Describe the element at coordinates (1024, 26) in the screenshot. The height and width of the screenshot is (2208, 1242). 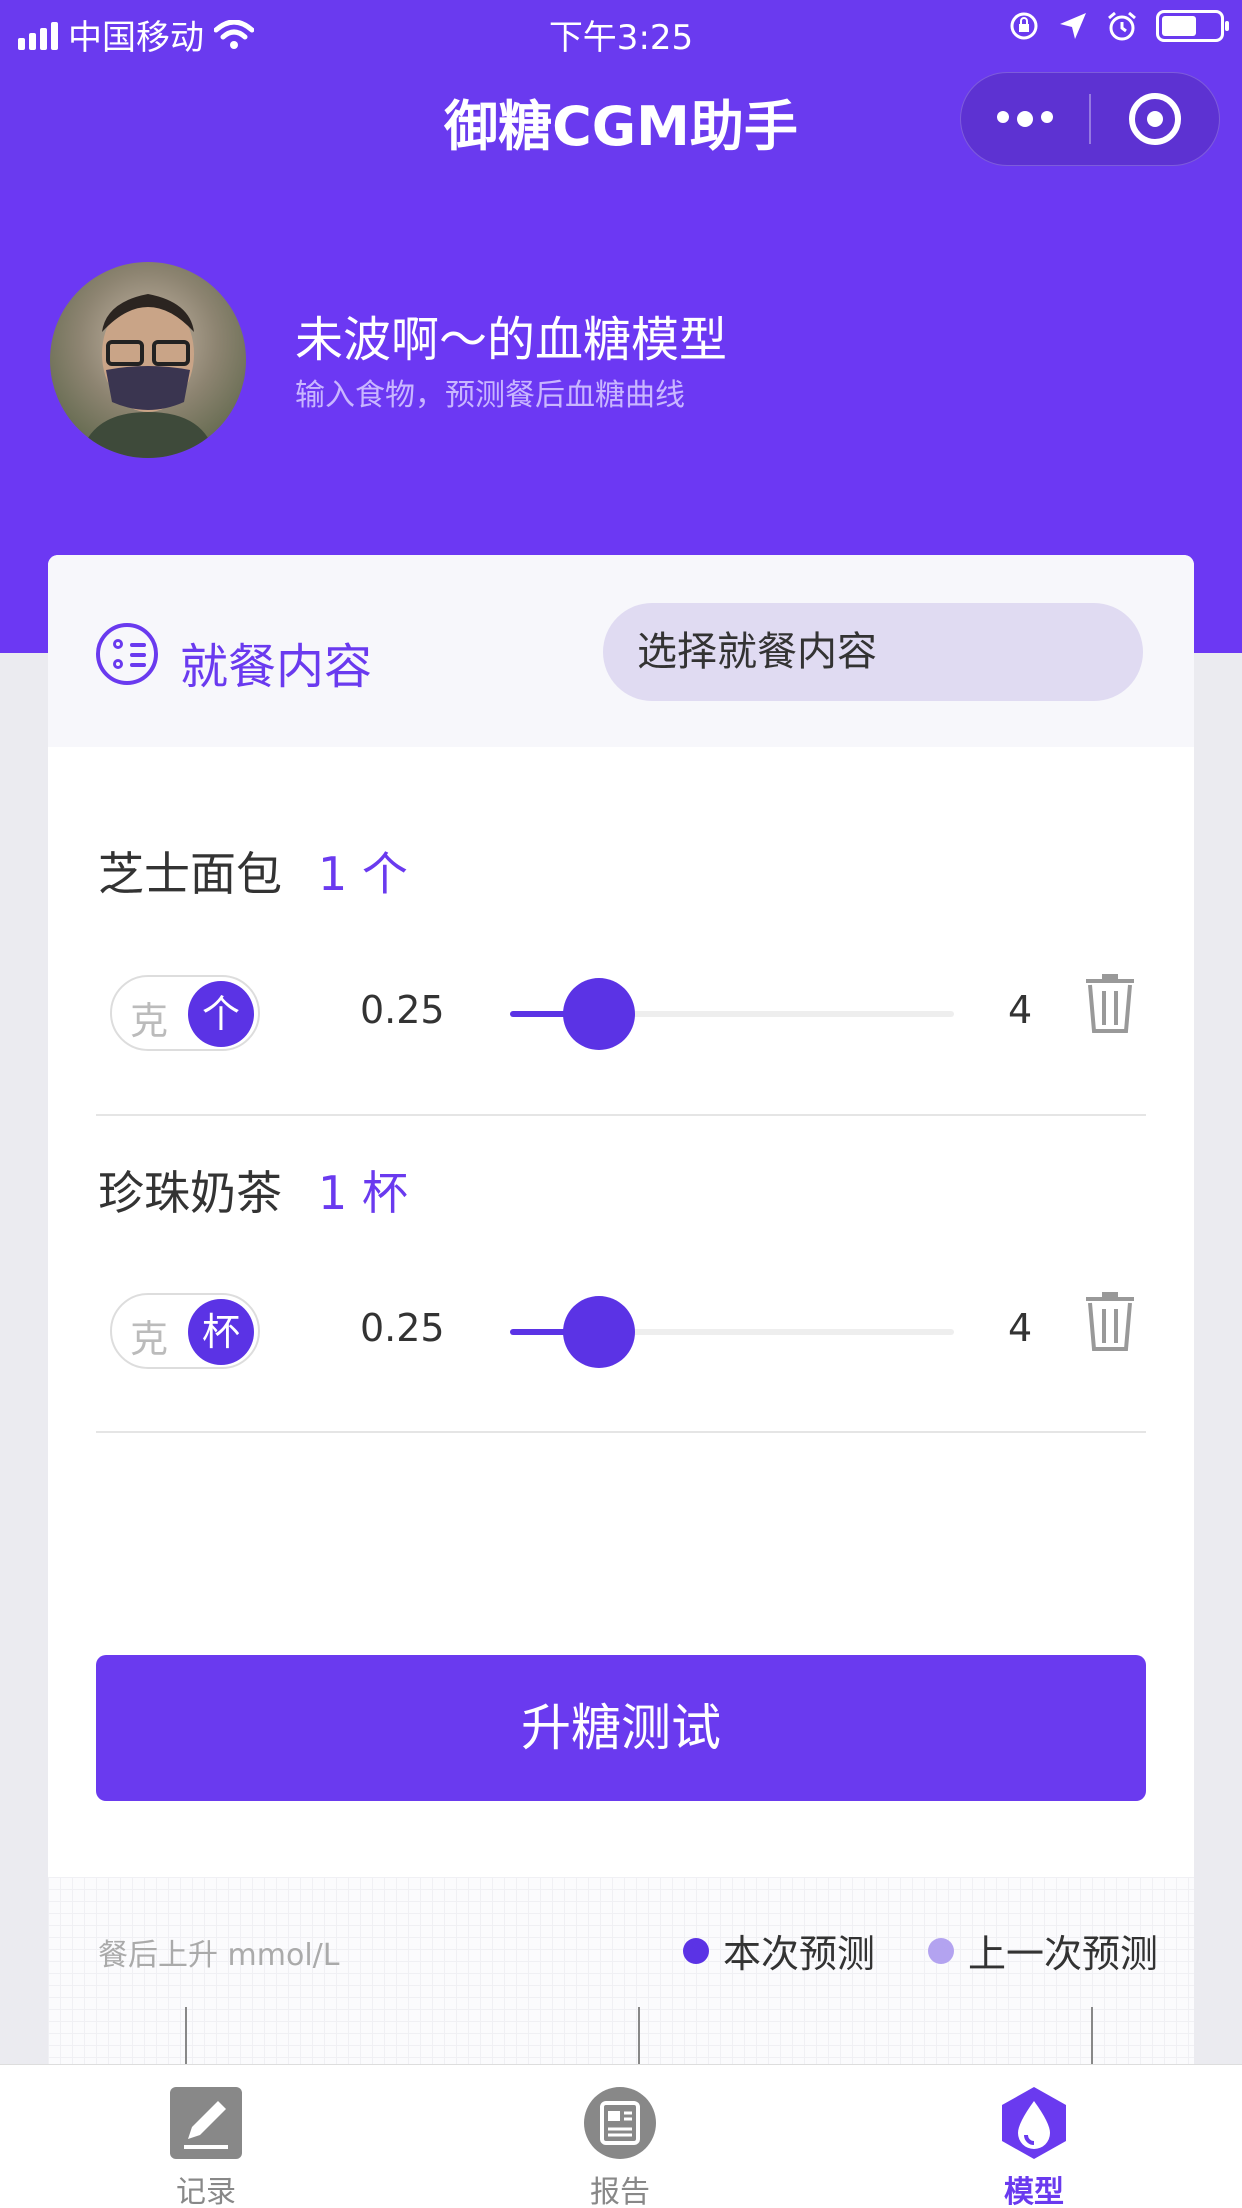
I see `rotation-lock-icon` at that location.